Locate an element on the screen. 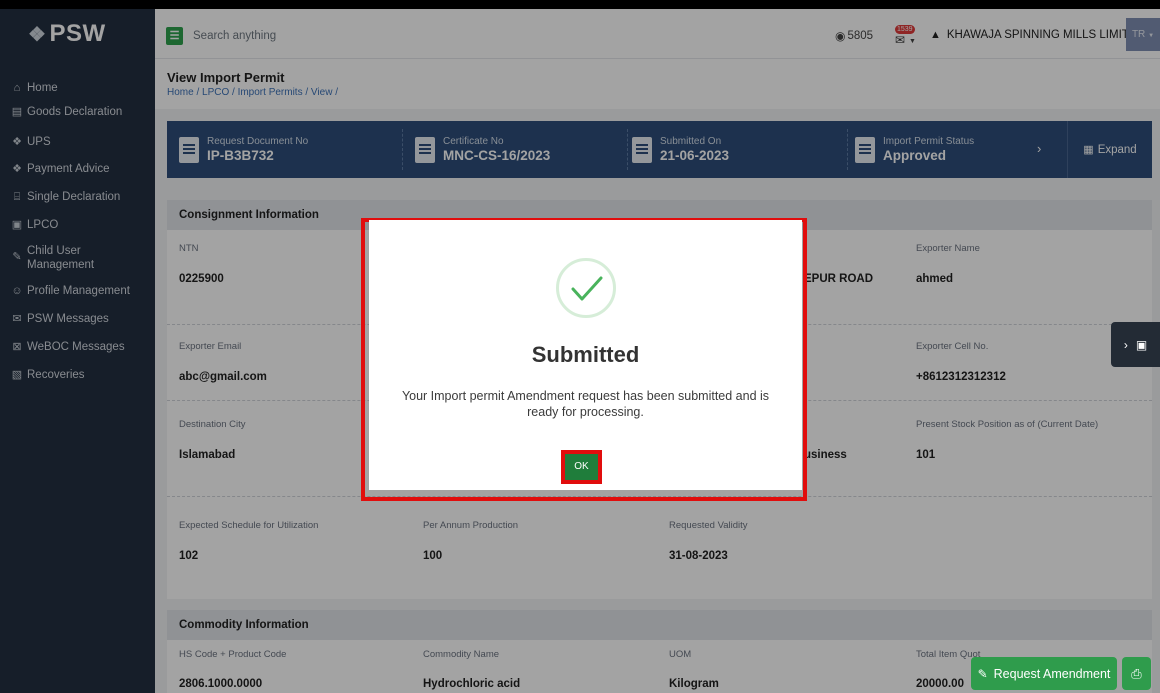  request-amendment-label: Request Amendment is located at coordinates (1052, 673).